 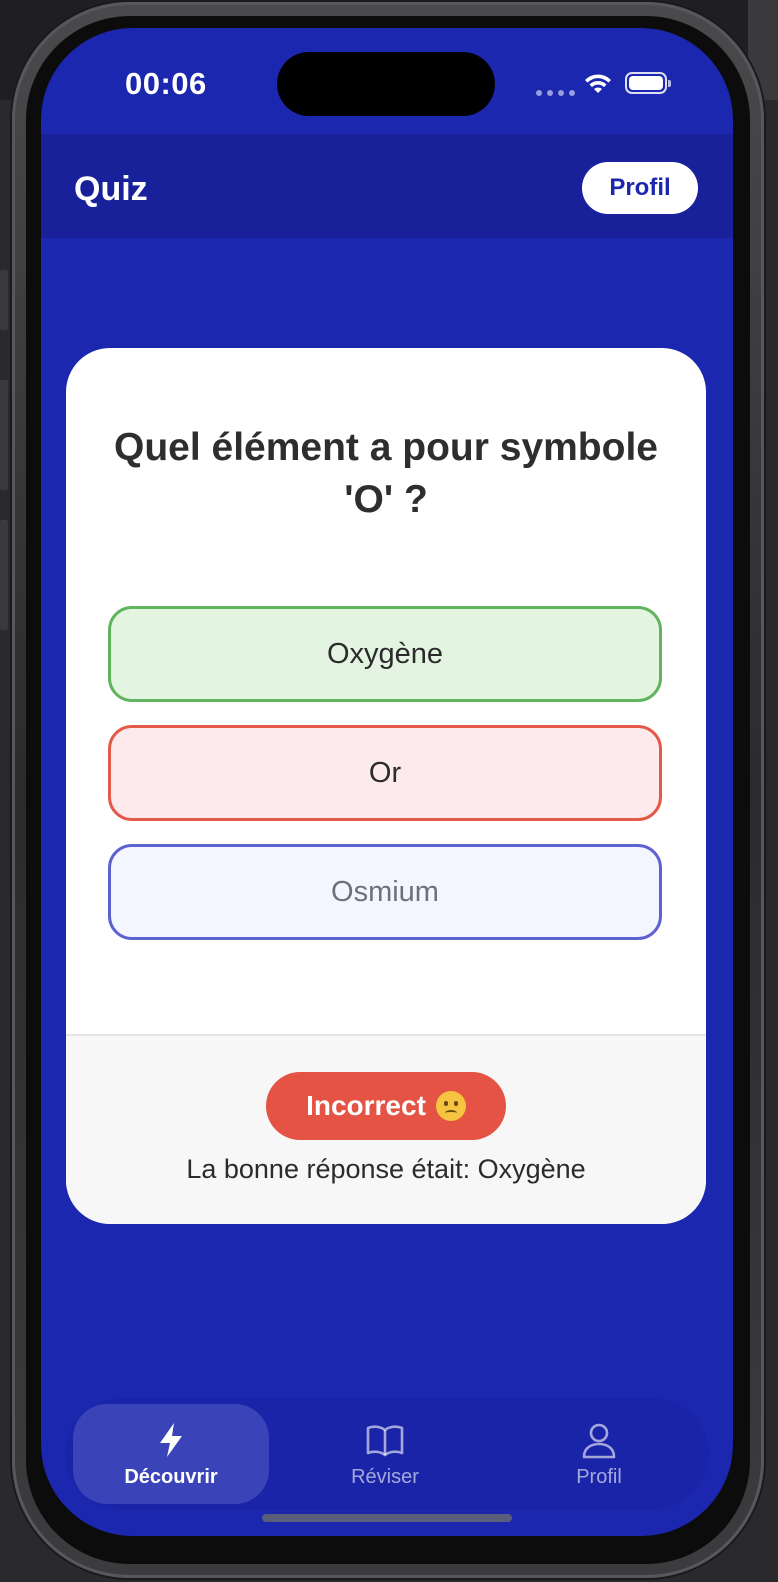 I want to click on dynamic-island, so click(x=386, y=84).